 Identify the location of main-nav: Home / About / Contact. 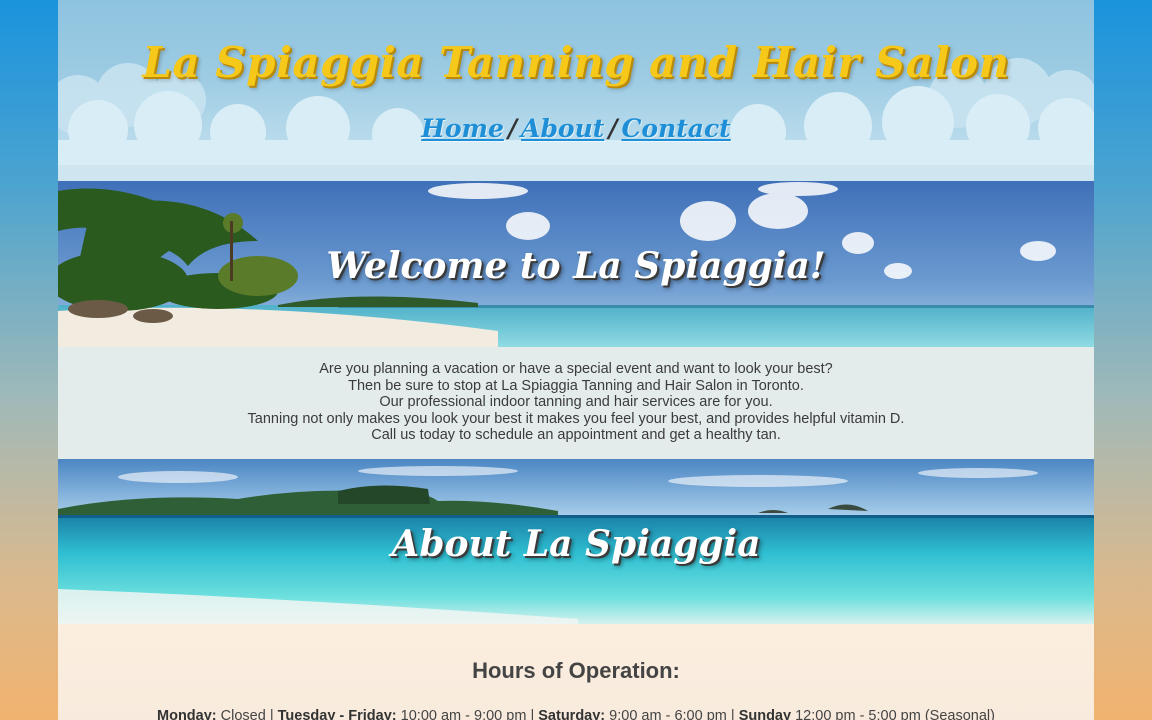
(576, 128).